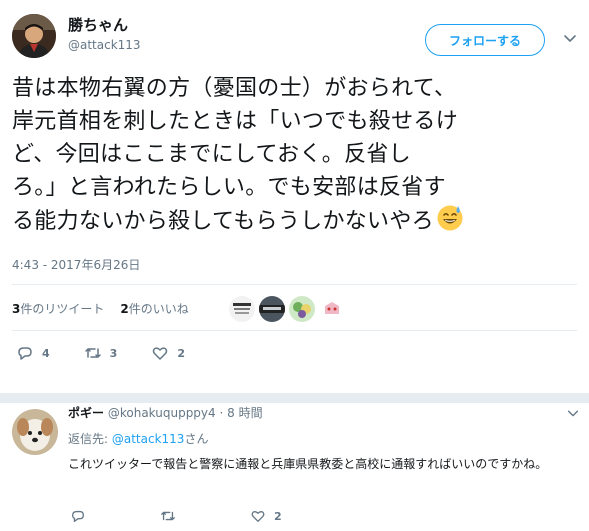 The height and width of the screenshot is (531, 589). What do you see at coordinates (241, 413) in the screenshot?
I see `reply-time: · 8 時間` at bounding box center [241, 413].